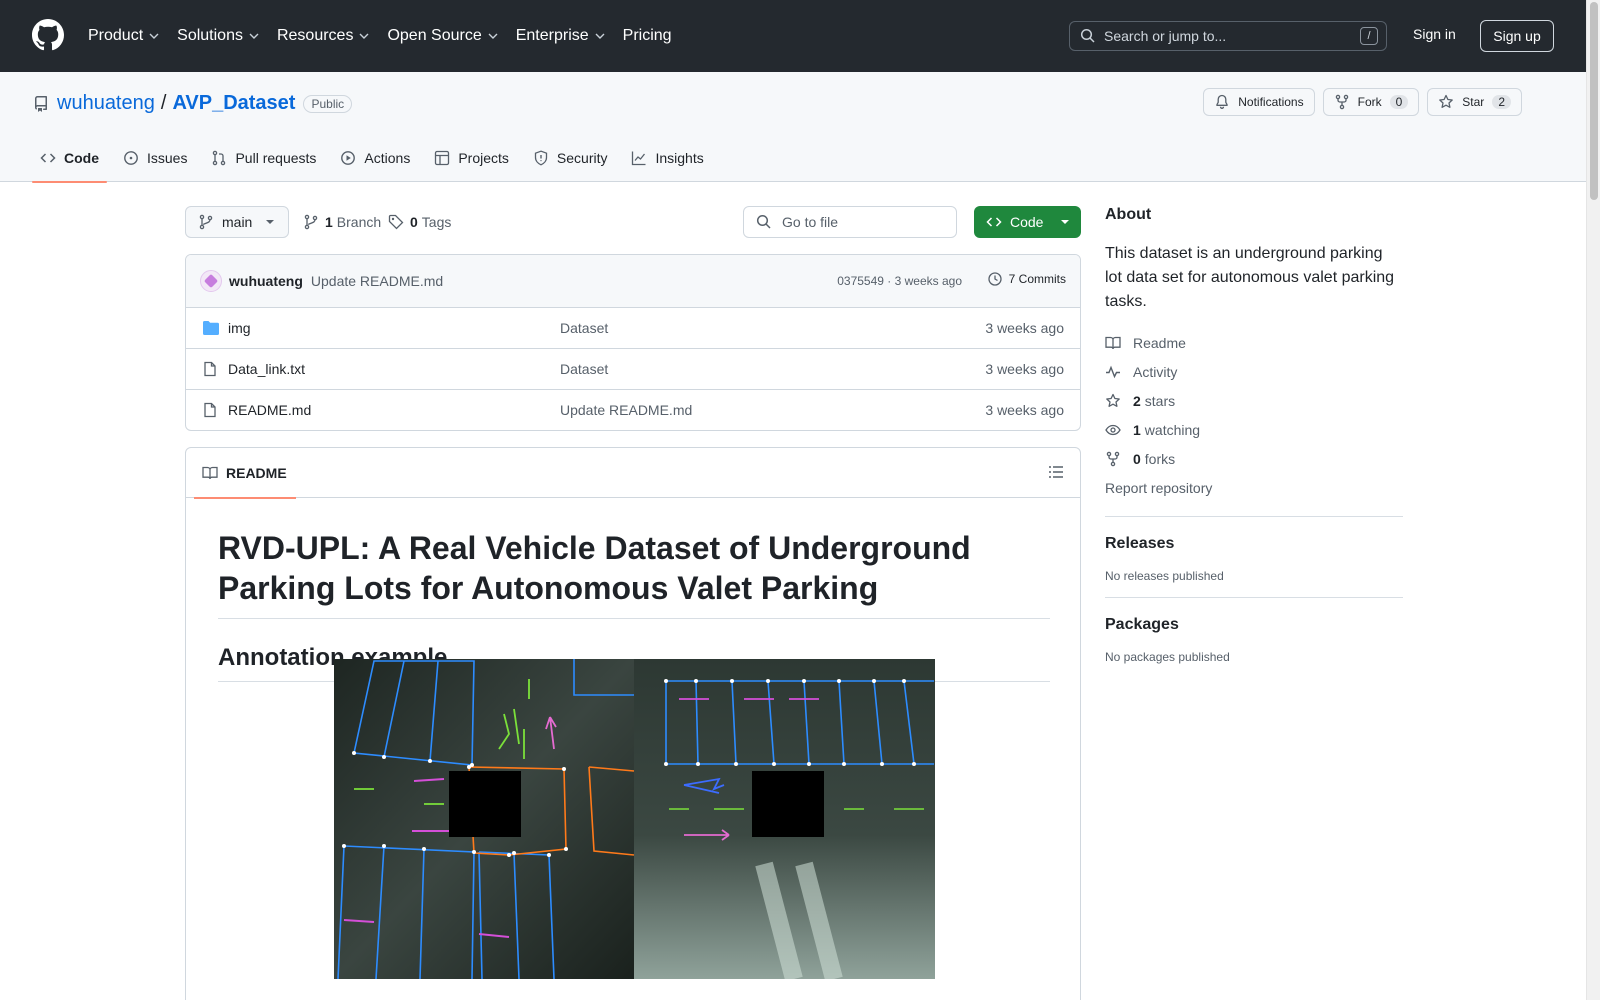  Describe the element at coordinates (570, 158) in the screenshot. I see `tab-security: Security` at that location.